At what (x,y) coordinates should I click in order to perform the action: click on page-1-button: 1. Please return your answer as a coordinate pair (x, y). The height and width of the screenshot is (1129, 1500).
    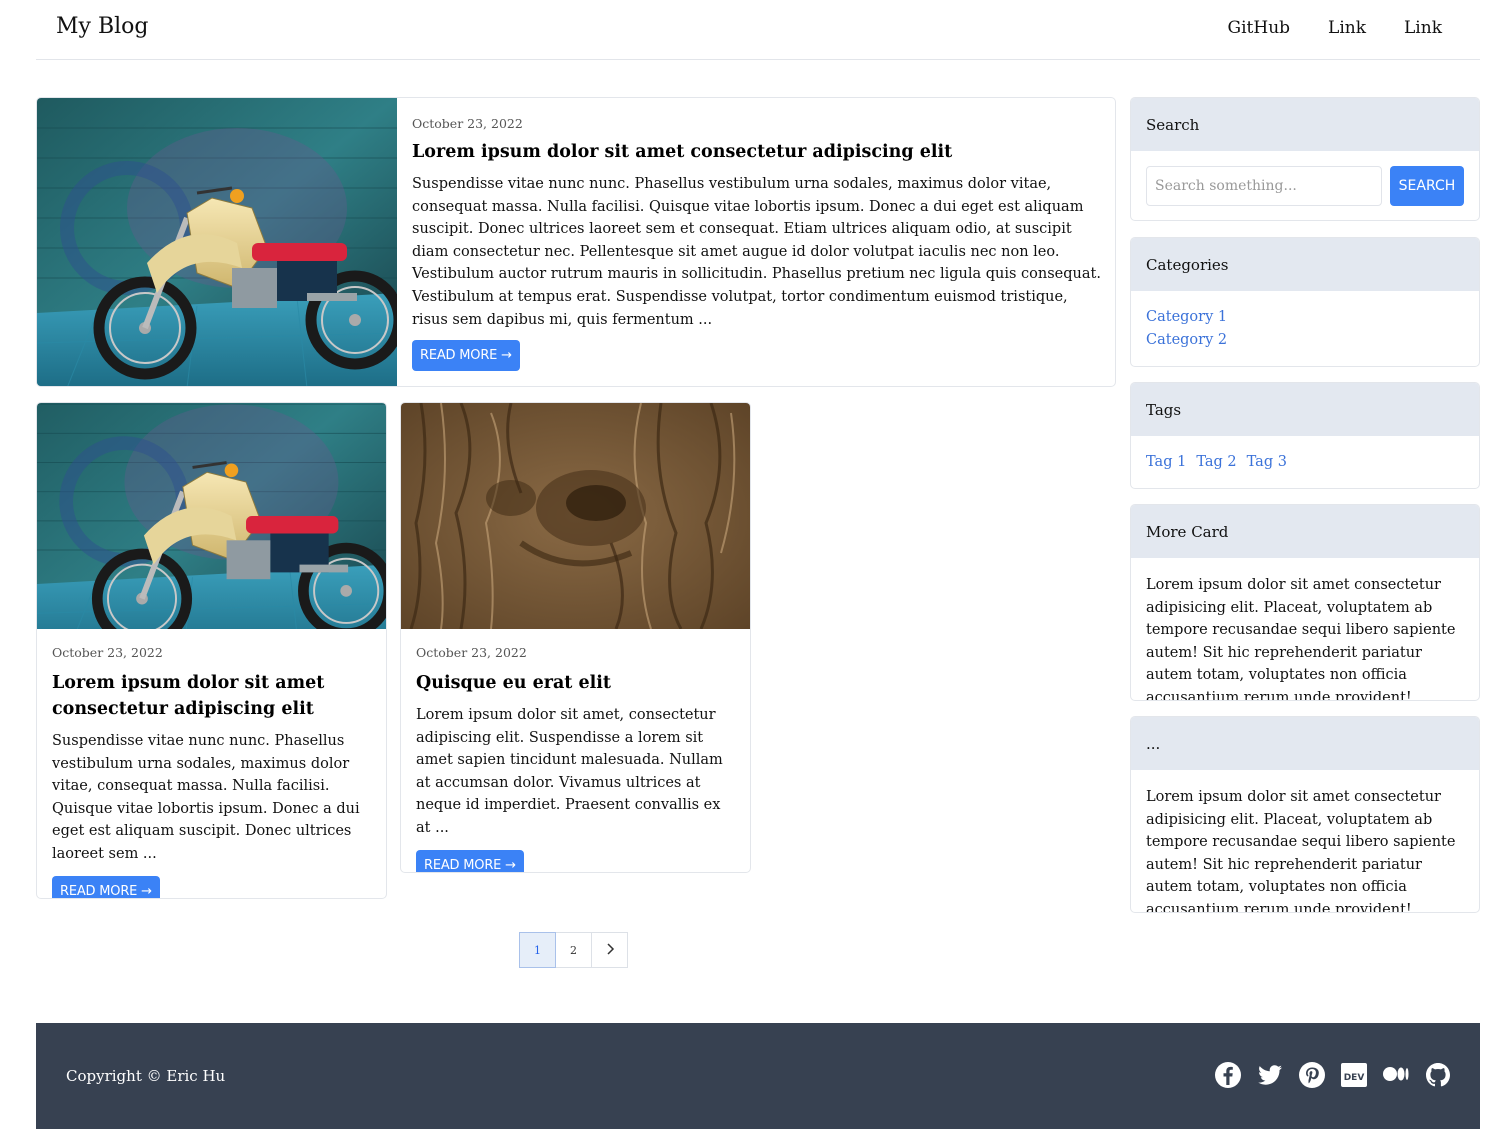
    Looking at the image, I should click on (537, 950).